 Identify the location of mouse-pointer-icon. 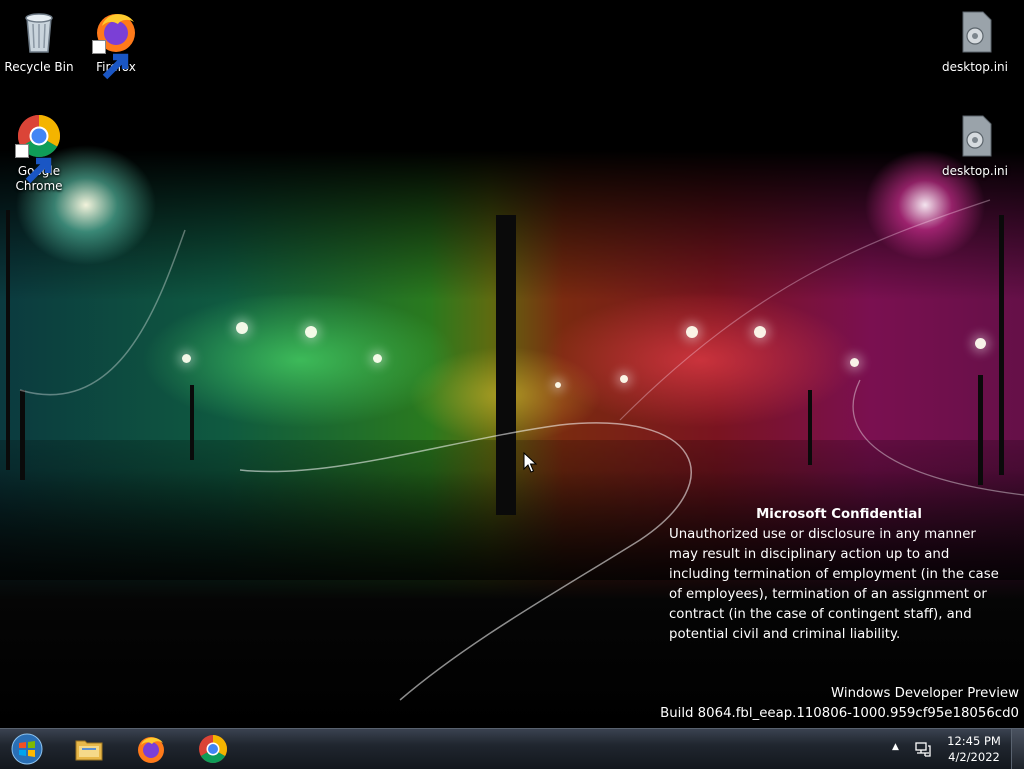
(530, 462).